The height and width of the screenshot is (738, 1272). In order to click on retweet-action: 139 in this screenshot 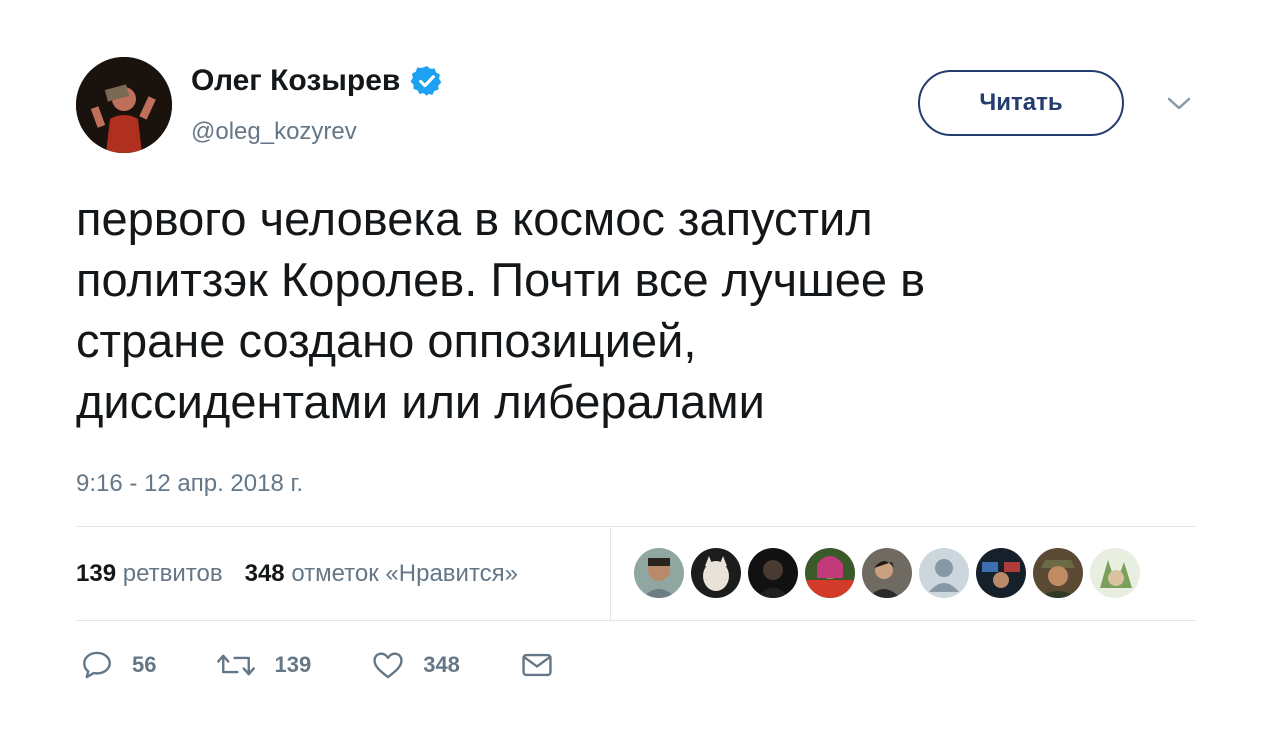, I will do `click(263, 665)`.